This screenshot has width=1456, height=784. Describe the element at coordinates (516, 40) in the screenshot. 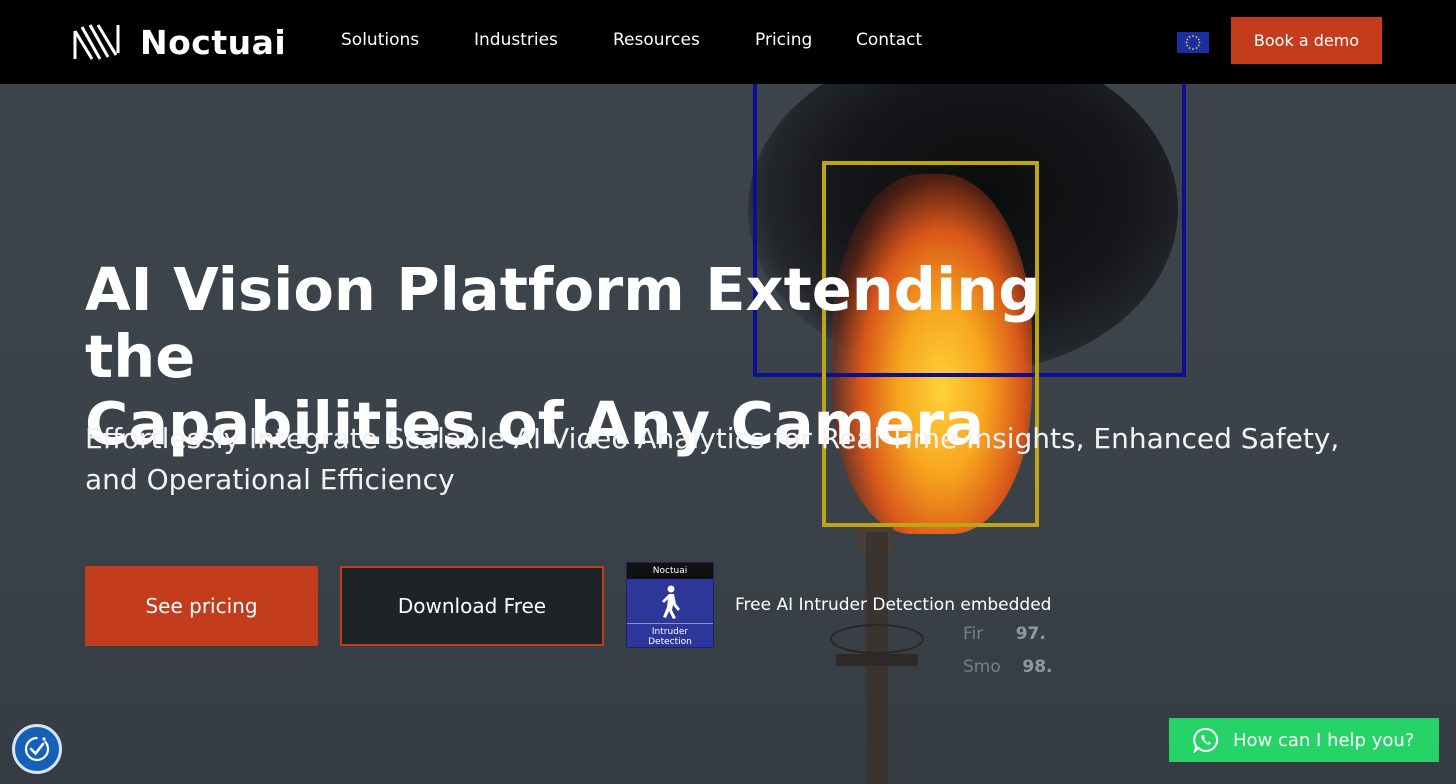

I see `nav-industries: Industries` at that location.